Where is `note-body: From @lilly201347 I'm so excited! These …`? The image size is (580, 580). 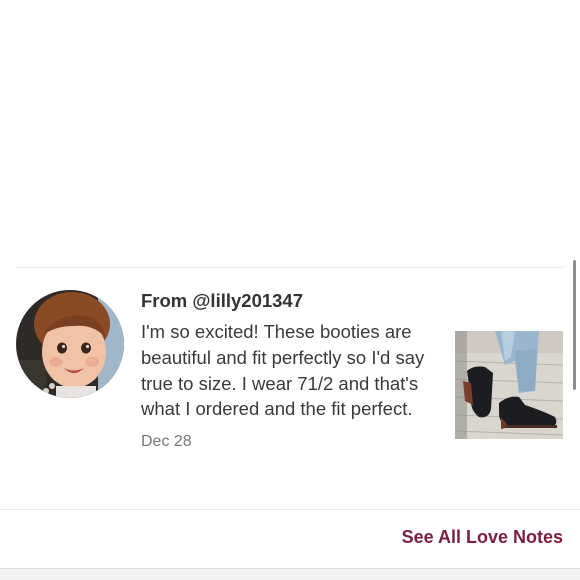 note-body: From @lilly201347 I'm so excited! These … is located at coordinates (286, 370).